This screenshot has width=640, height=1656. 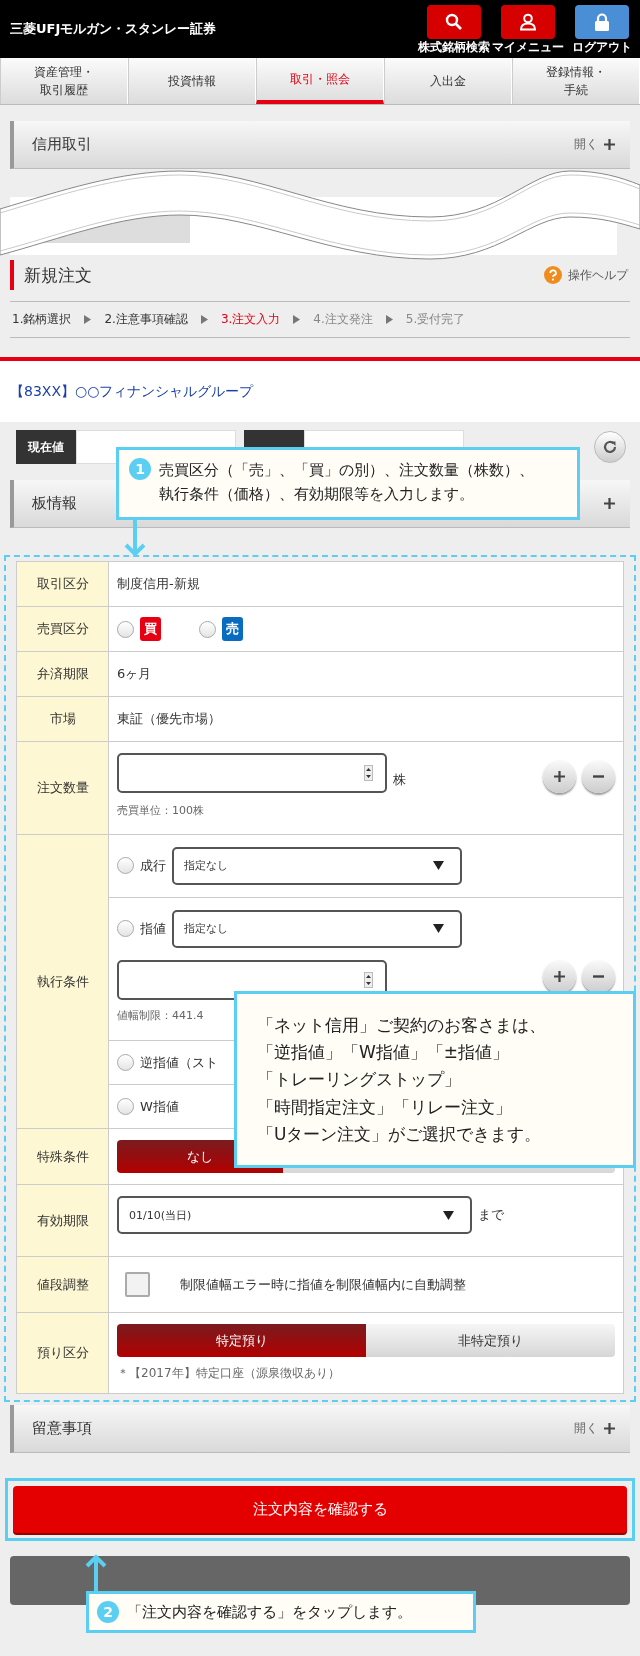 I want to click on field-label: 弁済期限, so click(x=63, y=674).